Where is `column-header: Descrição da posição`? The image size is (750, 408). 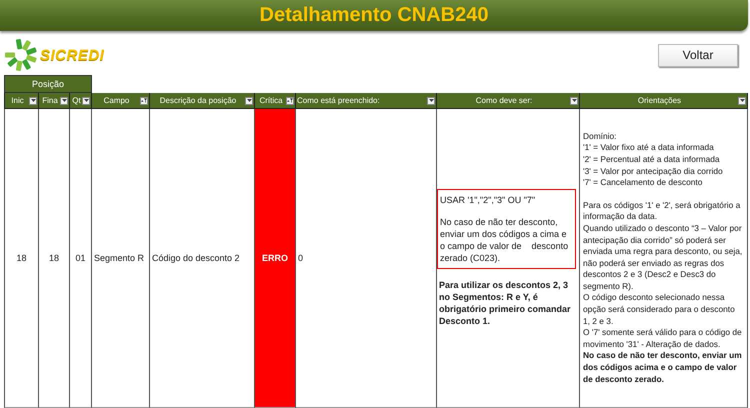
column-header: Descrição da posição is located at coordinates (202, 101).